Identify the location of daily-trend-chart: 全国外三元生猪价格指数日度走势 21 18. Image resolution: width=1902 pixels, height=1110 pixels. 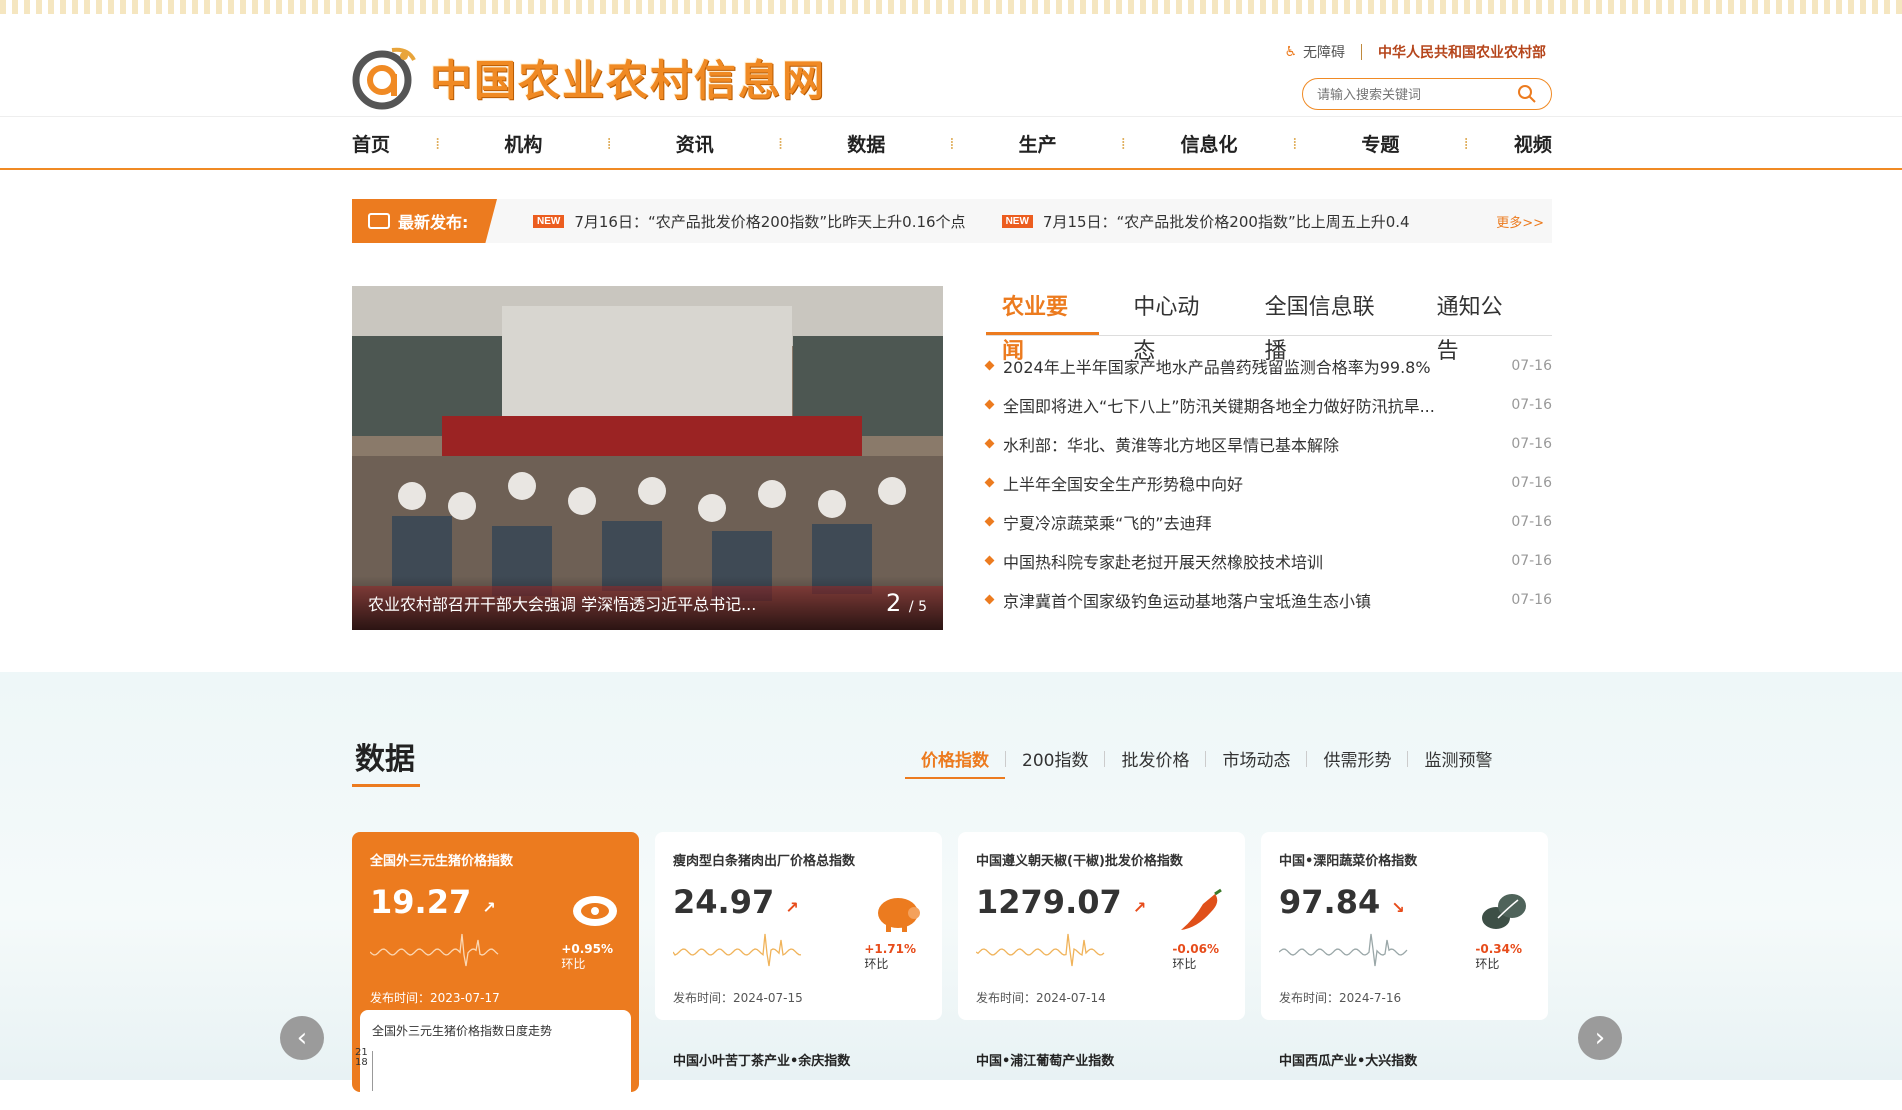
(493, 1060).